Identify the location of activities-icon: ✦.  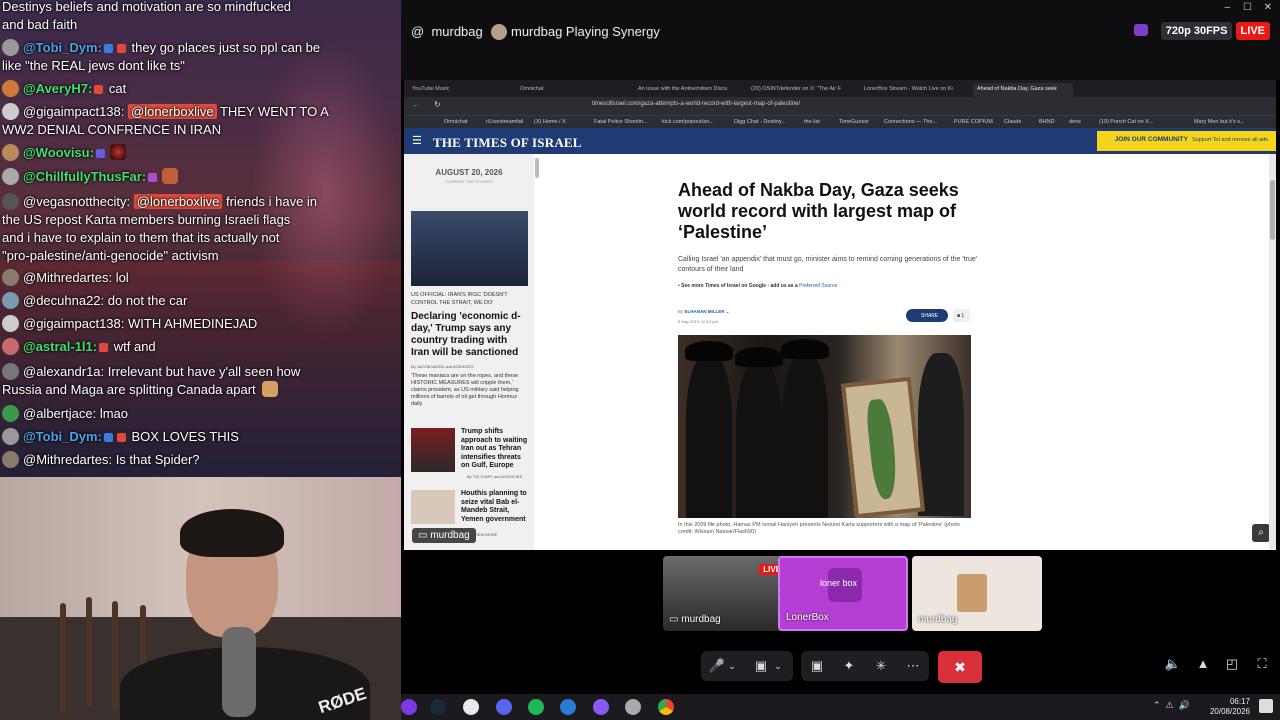
(849, 666).